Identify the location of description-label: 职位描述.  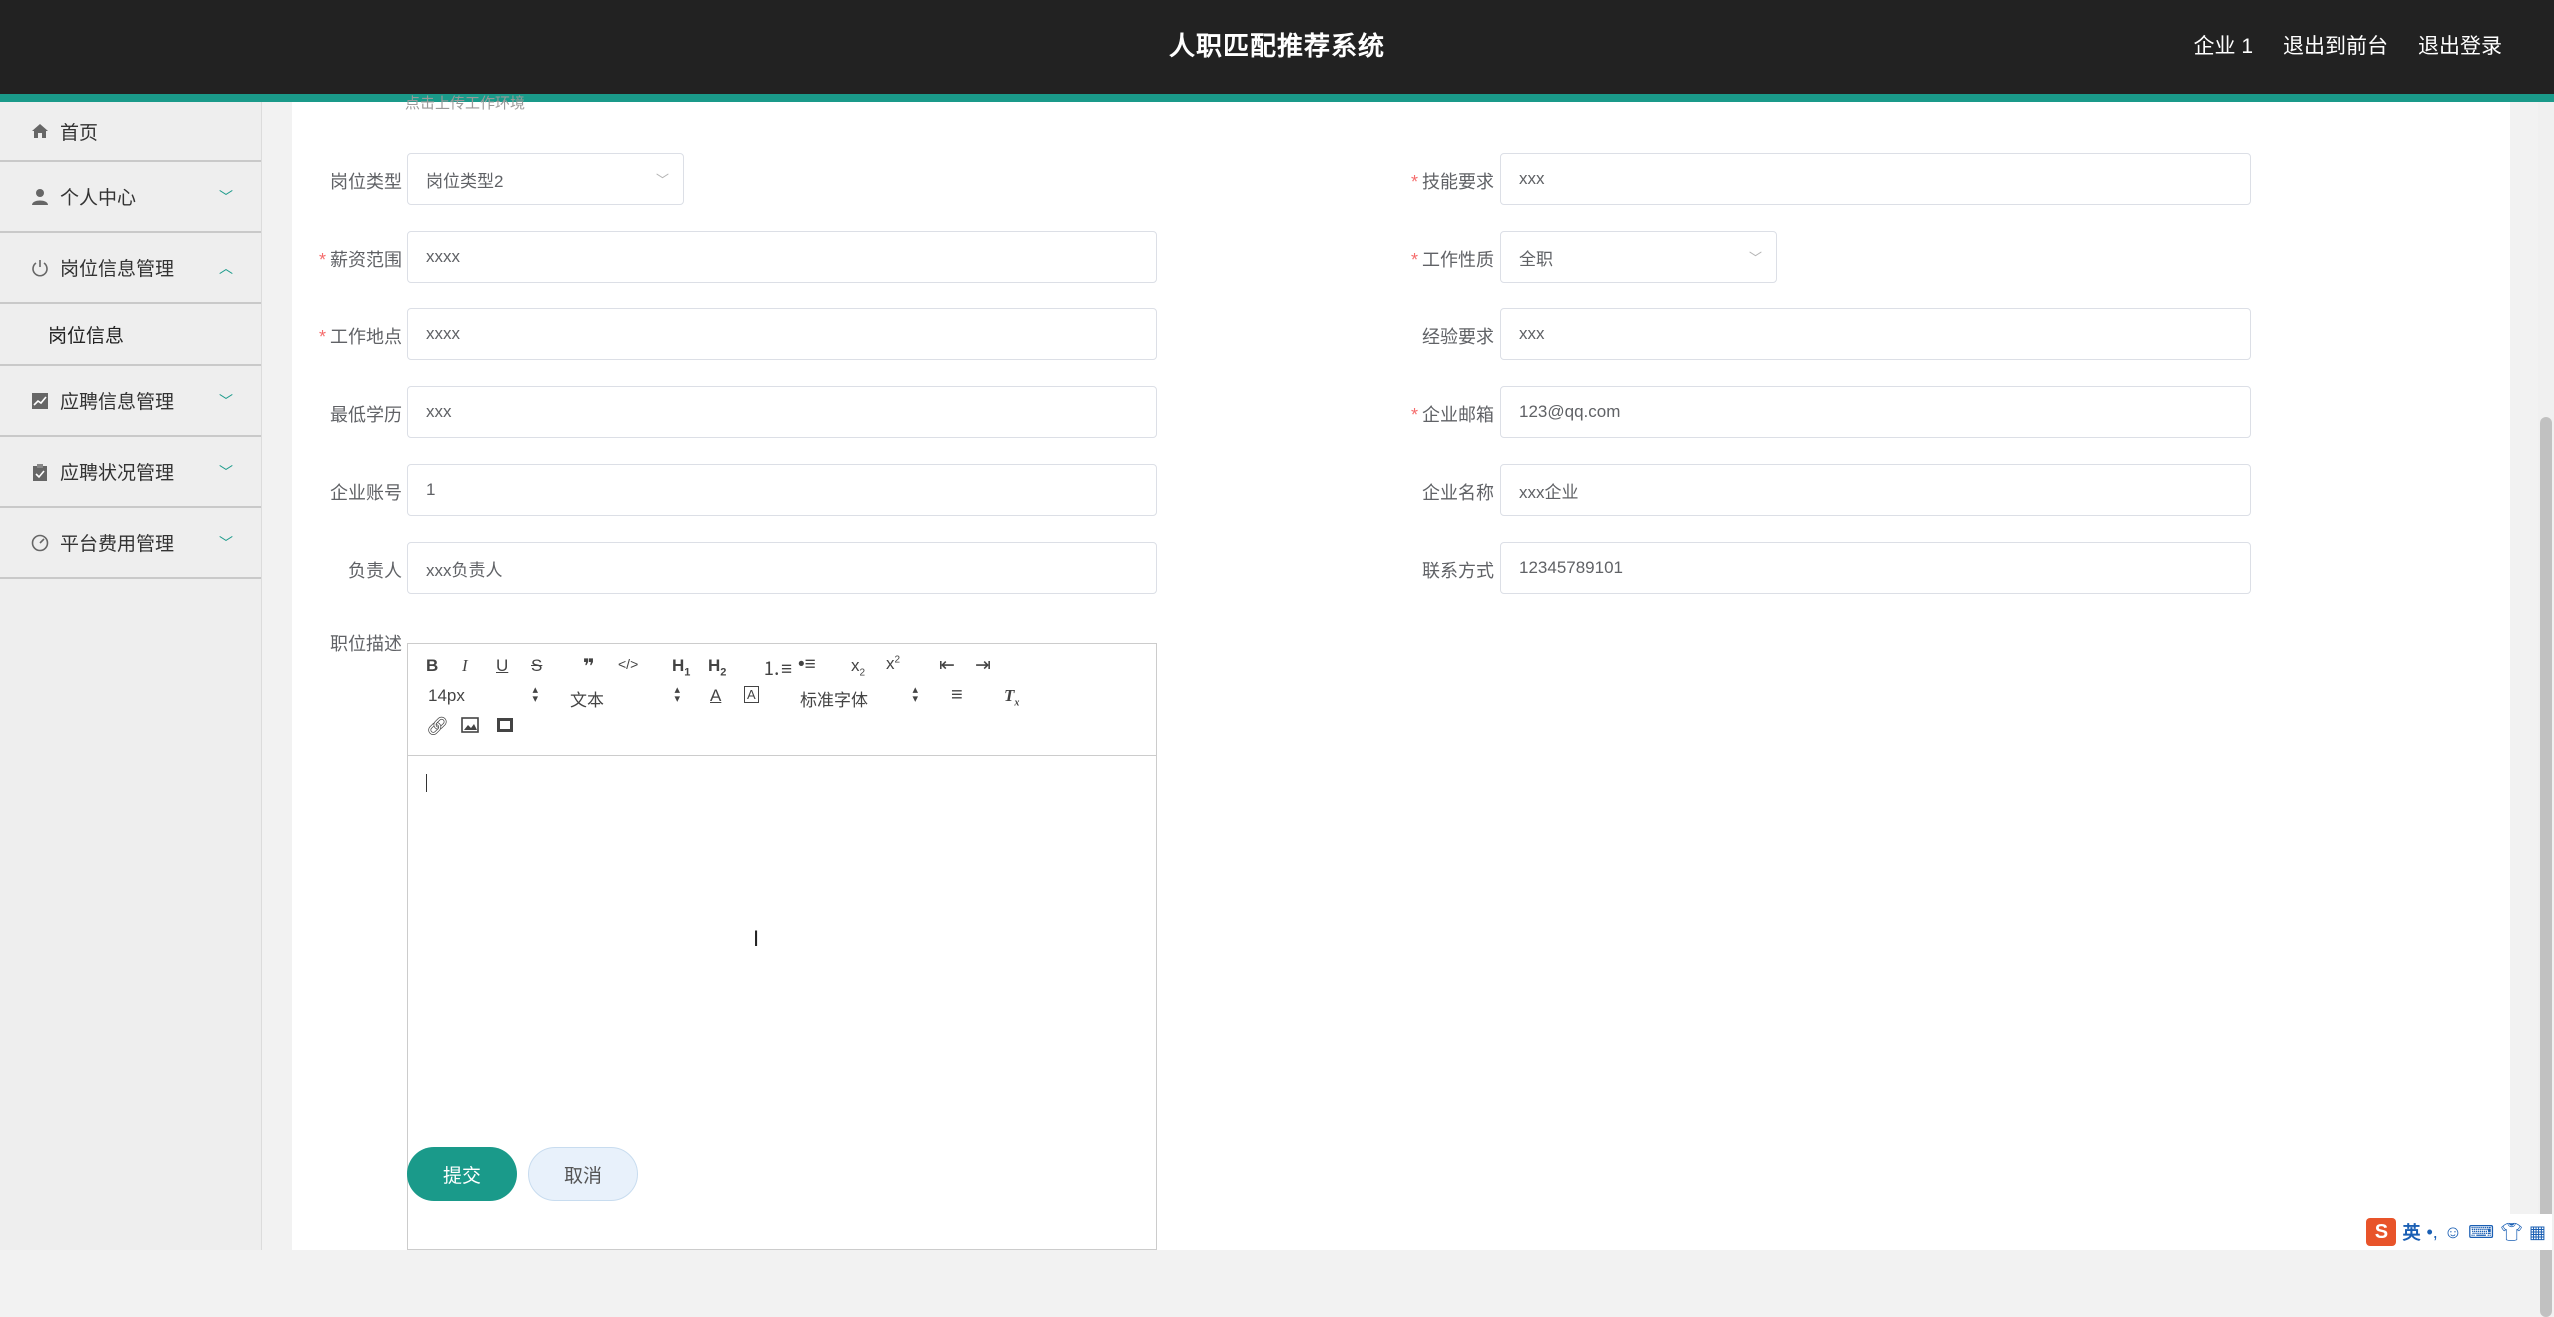
(337, 643).